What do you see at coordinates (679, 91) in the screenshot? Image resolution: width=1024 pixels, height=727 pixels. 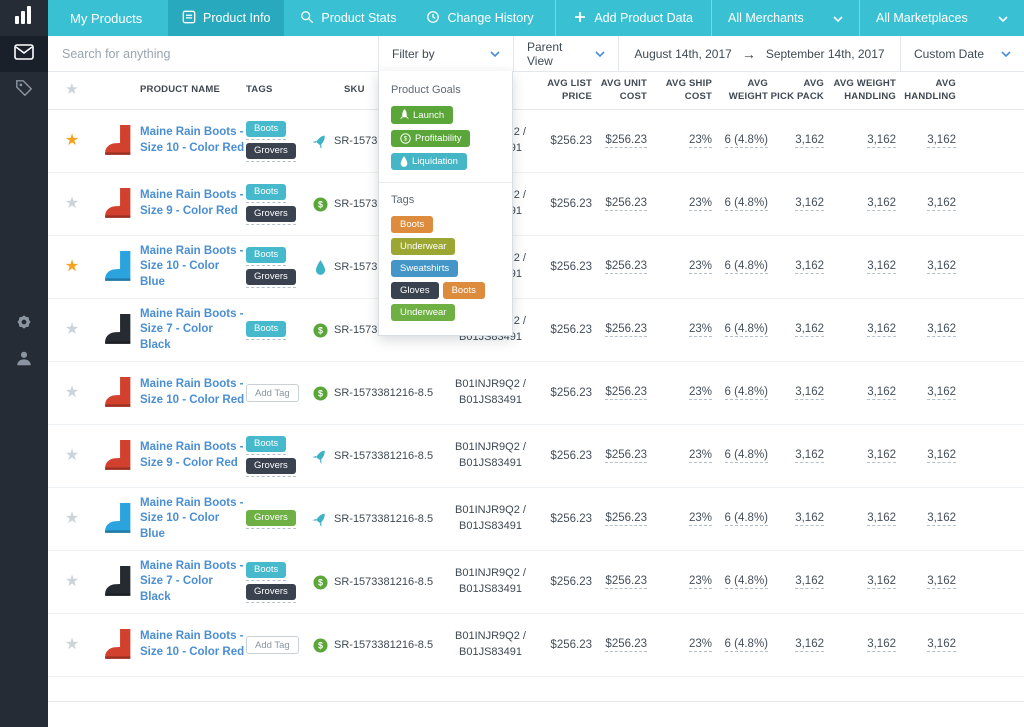 I see `col-avg-ship-cost: AVG SHIP COST` at bounding box center [679, 91].